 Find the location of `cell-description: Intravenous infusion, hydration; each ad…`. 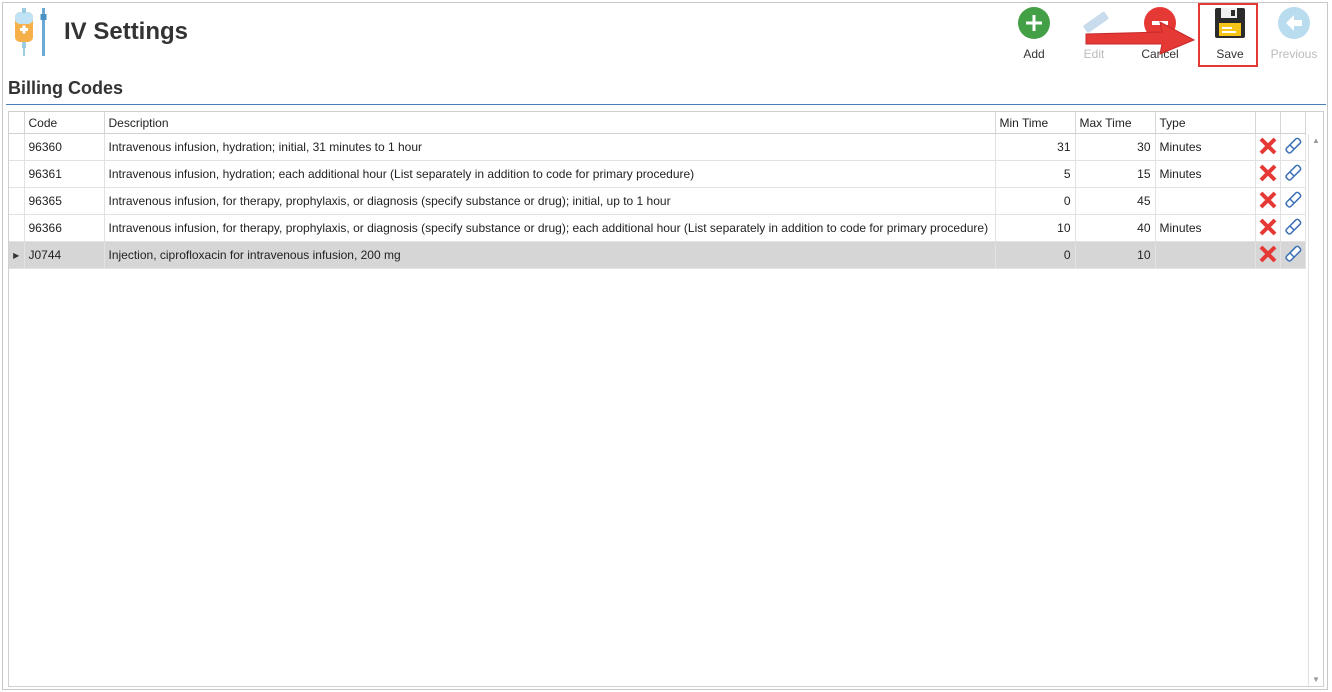

cell-description: Intravenous infusion, hydration; each ad… is located at coordinates (550, 174).